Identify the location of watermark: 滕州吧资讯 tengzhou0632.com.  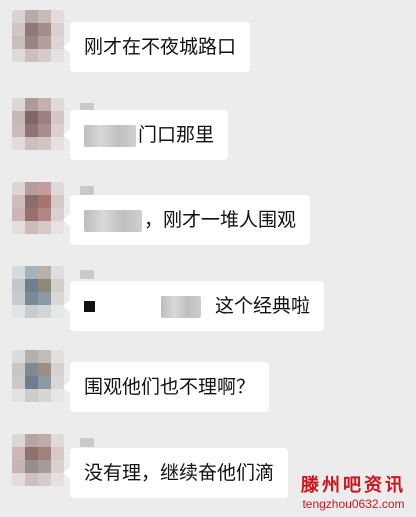
(353, 491).